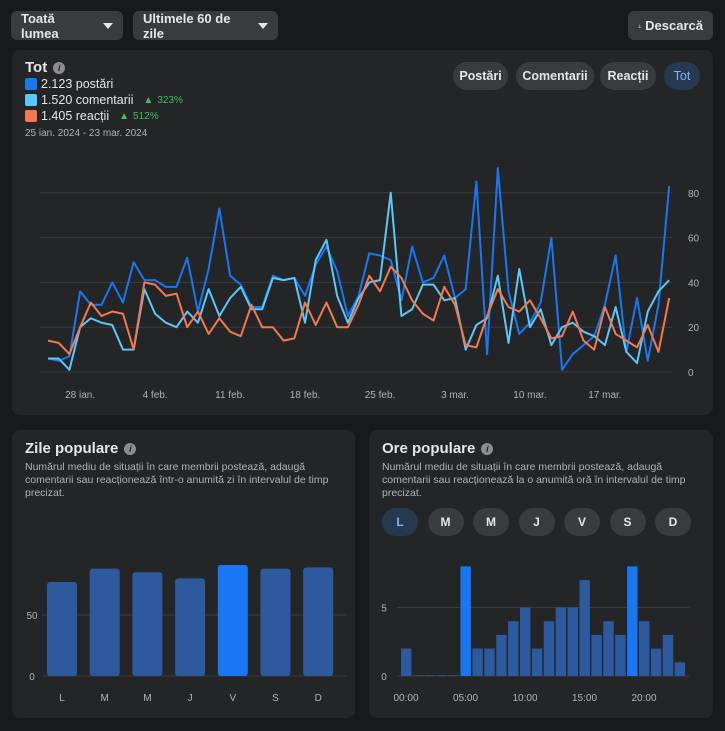 The width and height of the screenshot is (725, 731). Describe the element at coordinates (535, 635) in the screenshot. I see `popular-hours-chart: 0 5 00:00 05:00 10:00 15:00 20:00` at that location.